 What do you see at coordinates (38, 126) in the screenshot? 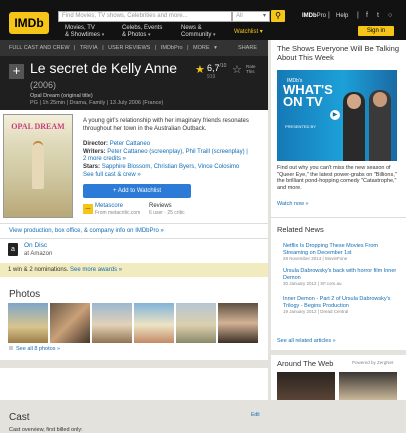
I see `poster-title: OPAL DREAM` at bounding box center [38, 126].